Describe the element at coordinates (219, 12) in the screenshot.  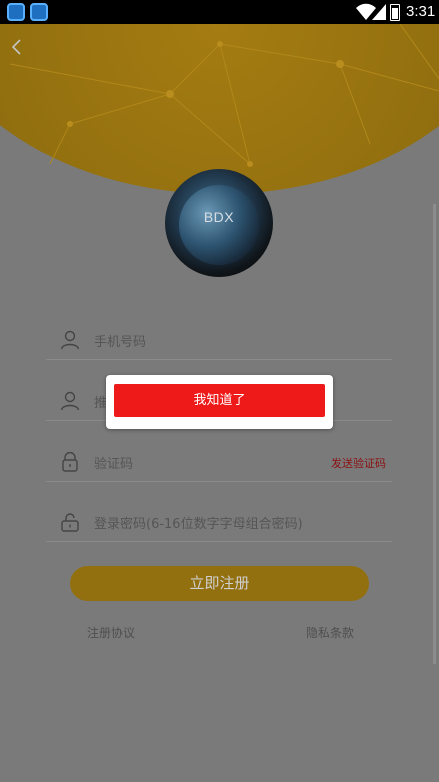
I see `status-bar: 3:31` at that location.